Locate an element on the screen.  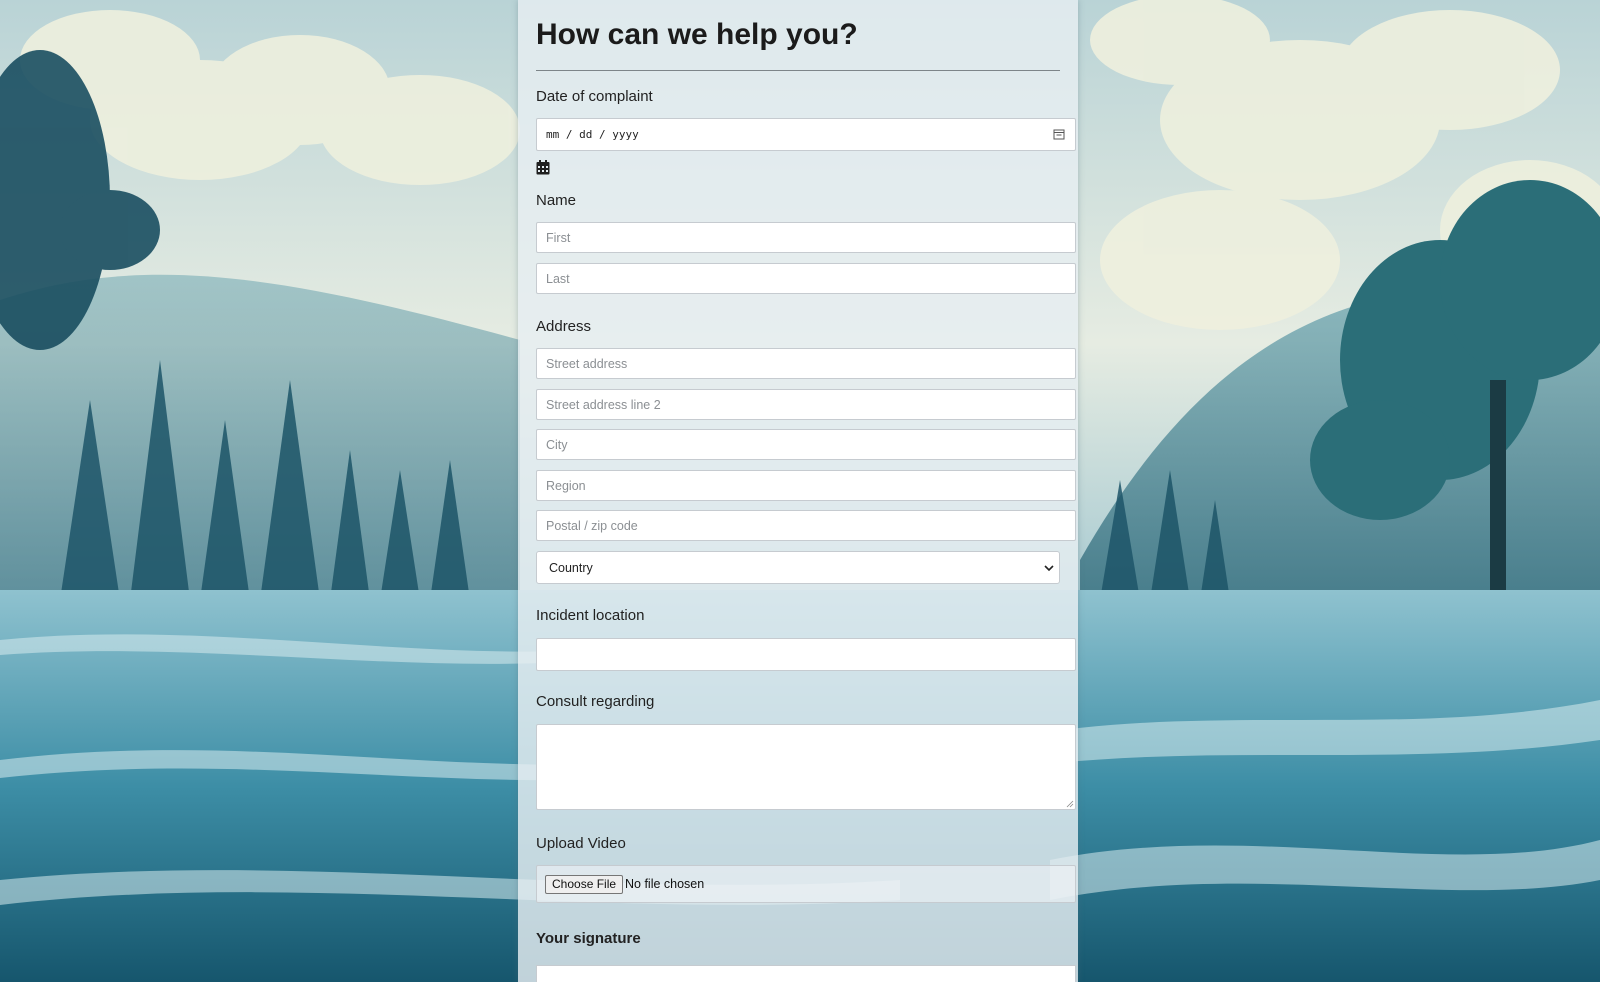
upload-video-label: Upload Video is located at coordinates (581, 843).